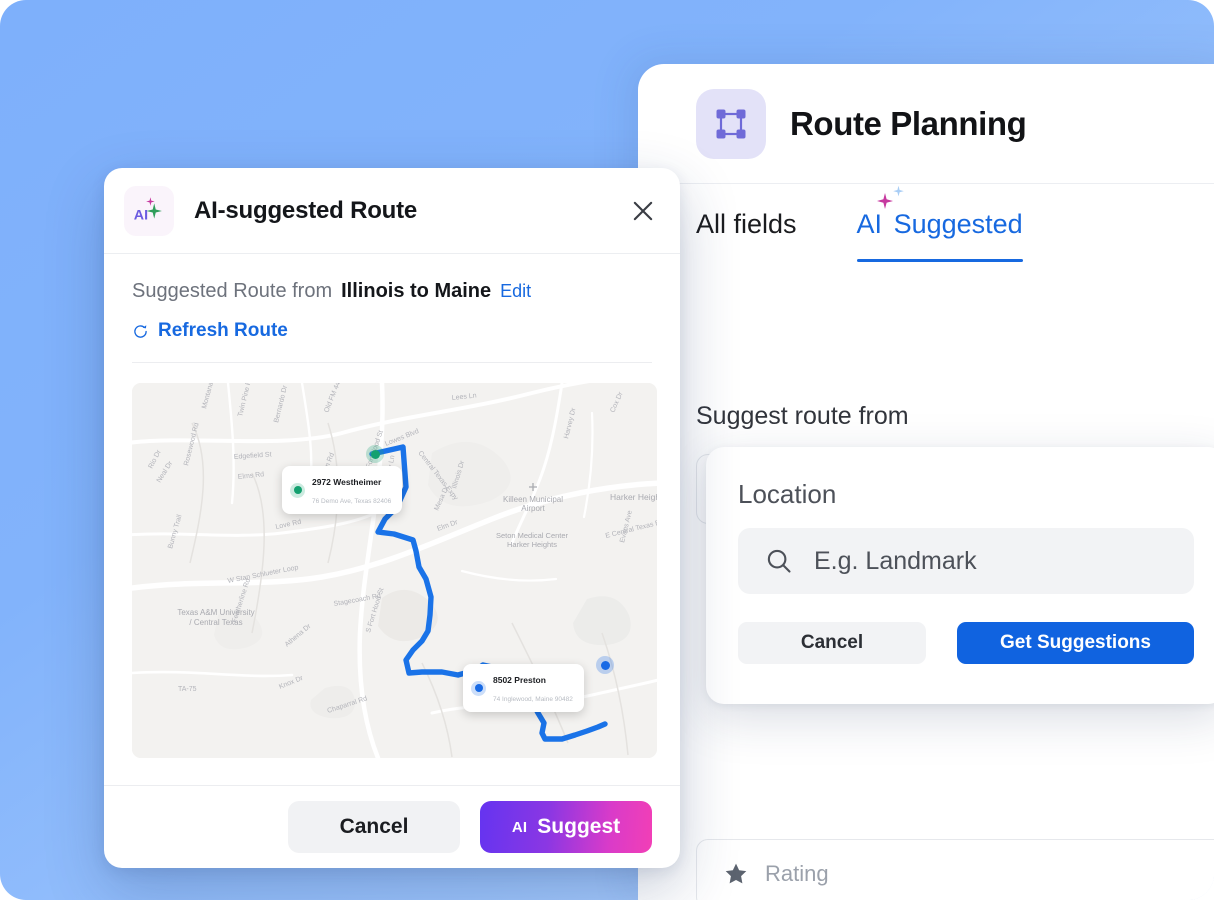 This screenshot has height=900, width=1214. What do you see at coordinates (515, 291) in the screenshot?
I see `edit-route-button: Edit` at bounding box center [515, 291].